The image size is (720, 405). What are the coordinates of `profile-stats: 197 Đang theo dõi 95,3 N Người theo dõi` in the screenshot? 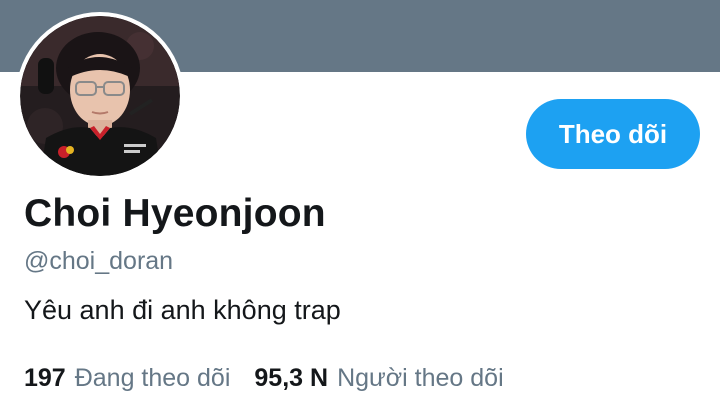 It's located at (276, 378).